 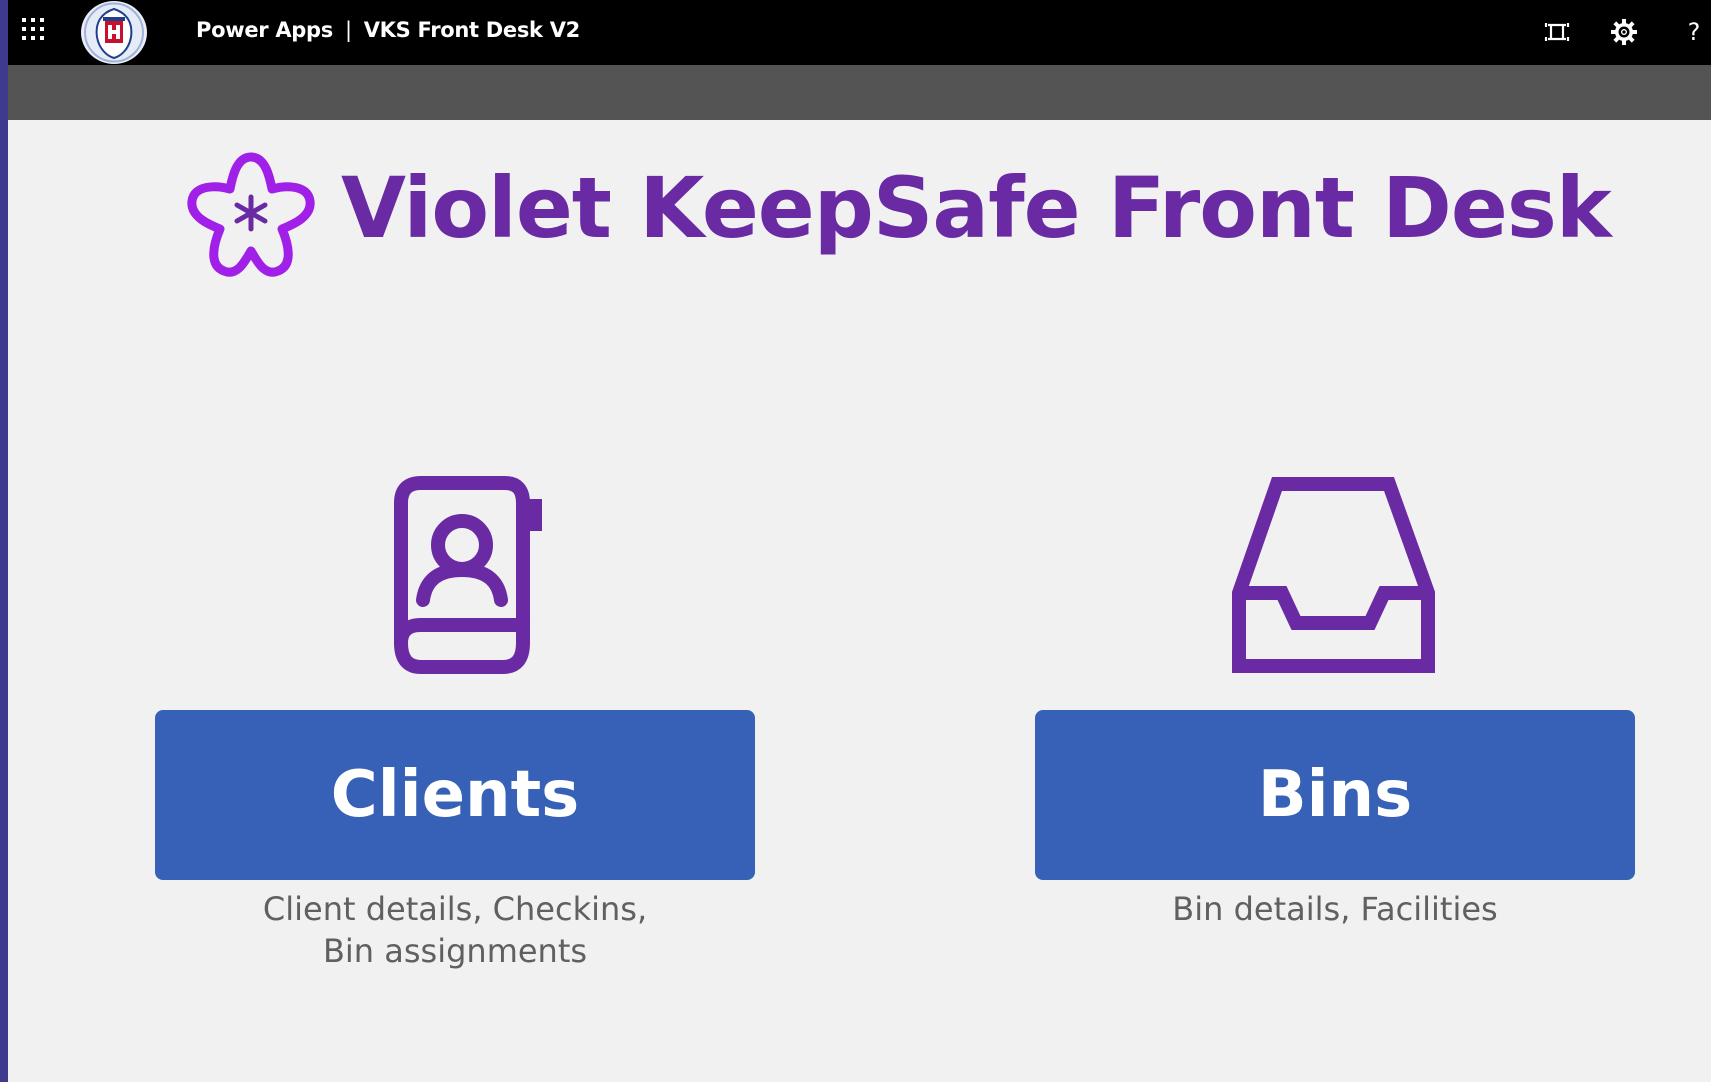 I want to click on app-launcher-icon, so click(x=35, y=31).